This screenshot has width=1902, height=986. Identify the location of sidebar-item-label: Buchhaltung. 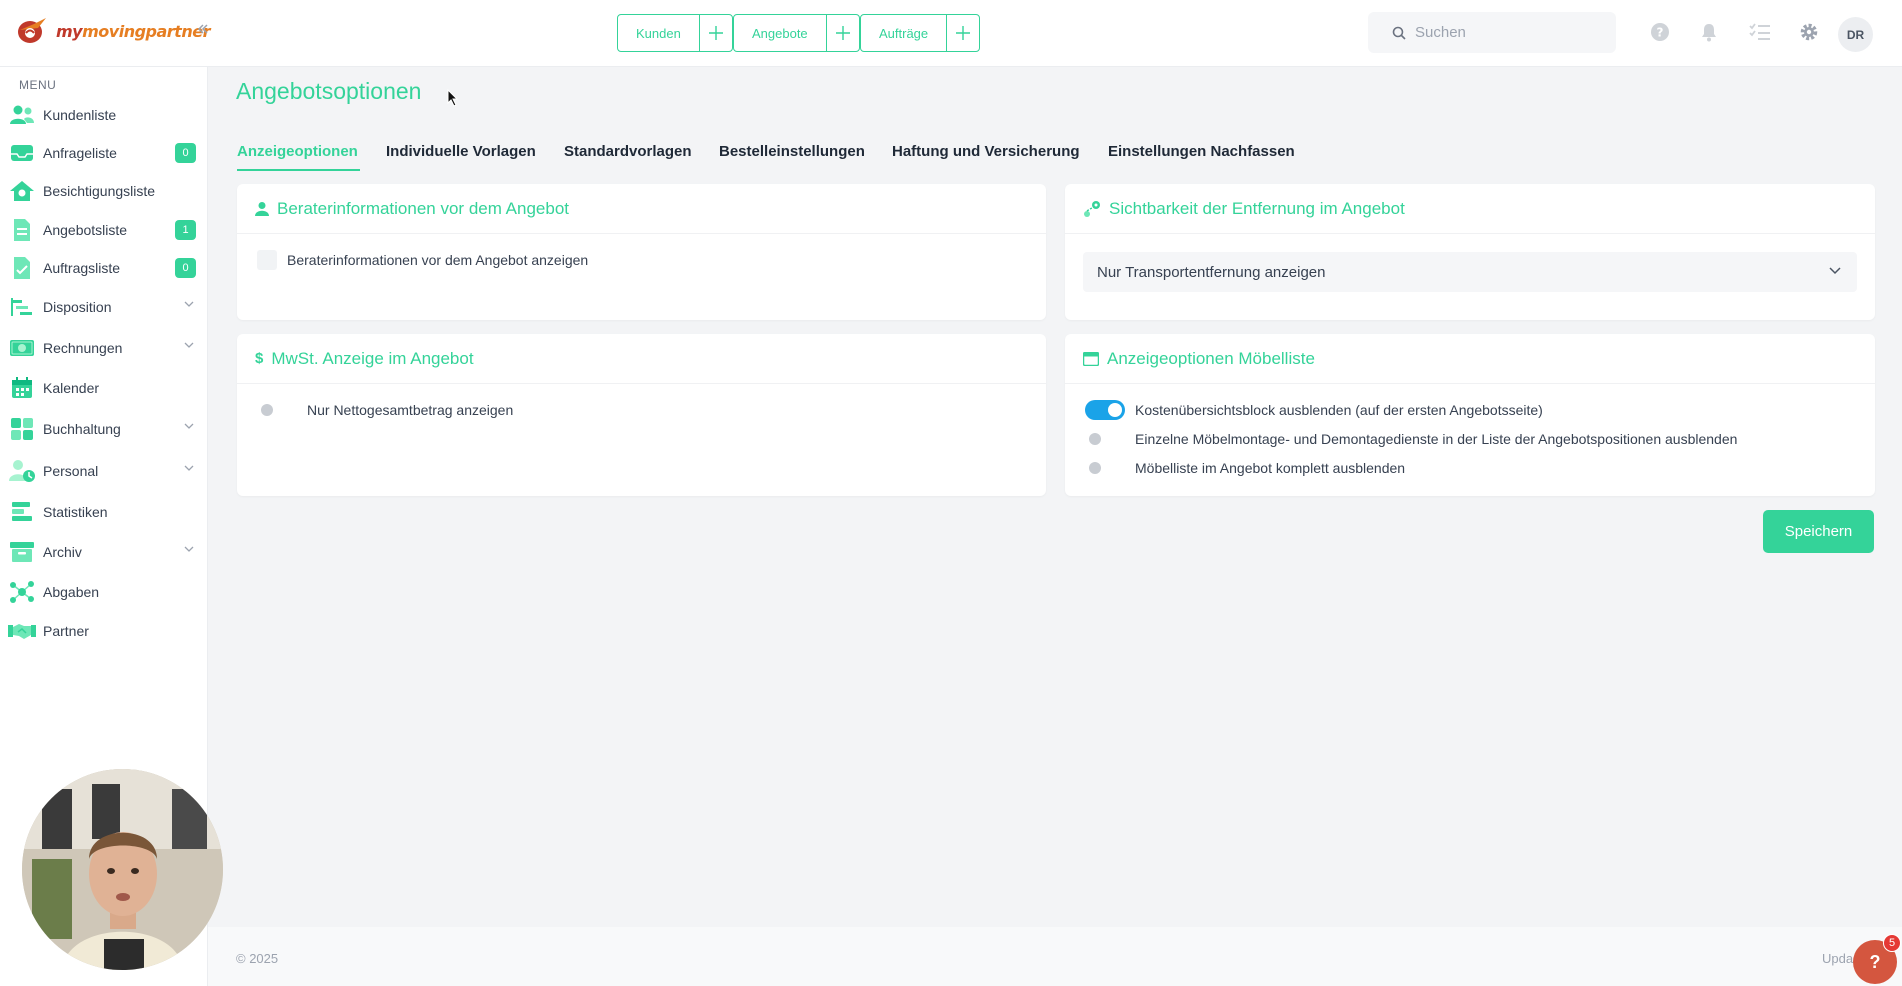
(82, 429).